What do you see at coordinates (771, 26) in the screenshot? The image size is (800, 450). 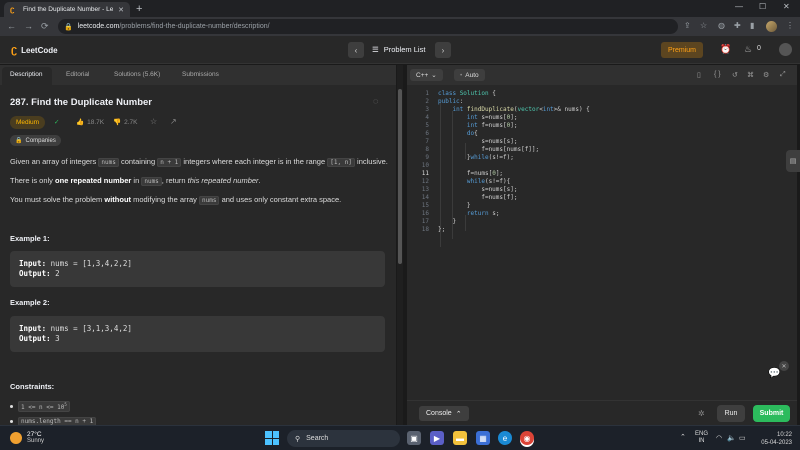 I see `profile-avatar` at bounding box center [771, 26].